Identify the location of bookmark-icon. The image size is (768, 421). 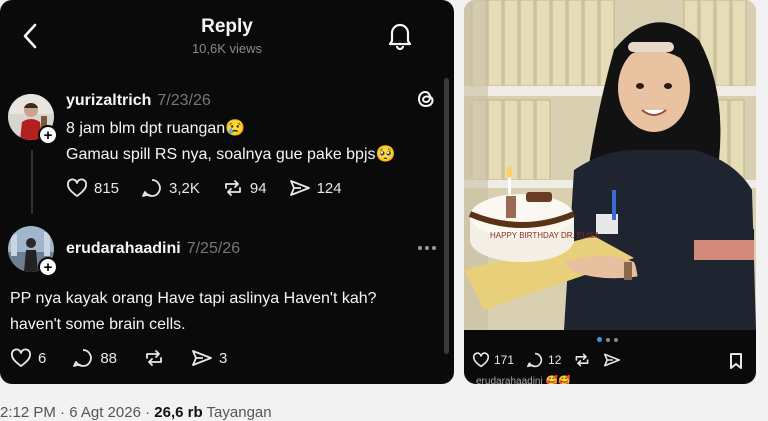
(736, 361).